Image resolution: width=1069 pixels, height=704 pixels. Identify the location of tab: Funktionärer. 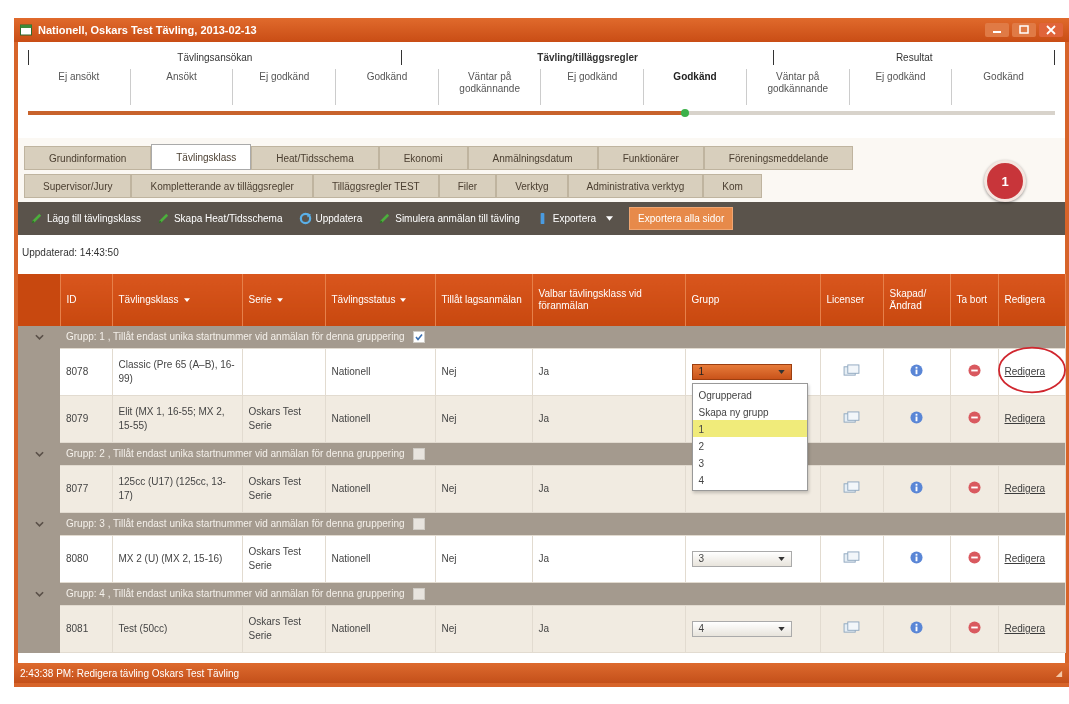
(650, 158).